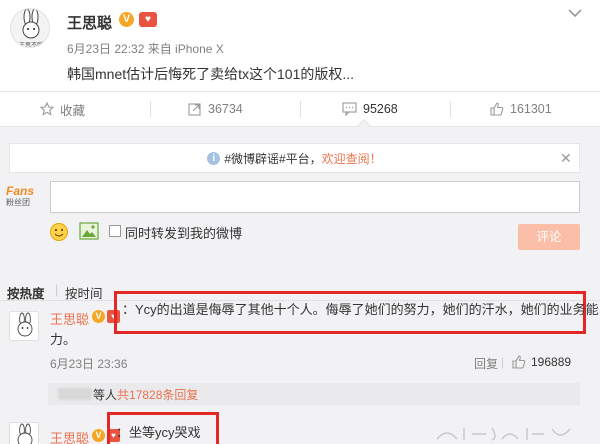 The height and width of the screenshot is (444, 600). What do you see at coordinates (486, 363) in the screenshot?
I see `reply-button: 回复` at bounding box center [486, 363].